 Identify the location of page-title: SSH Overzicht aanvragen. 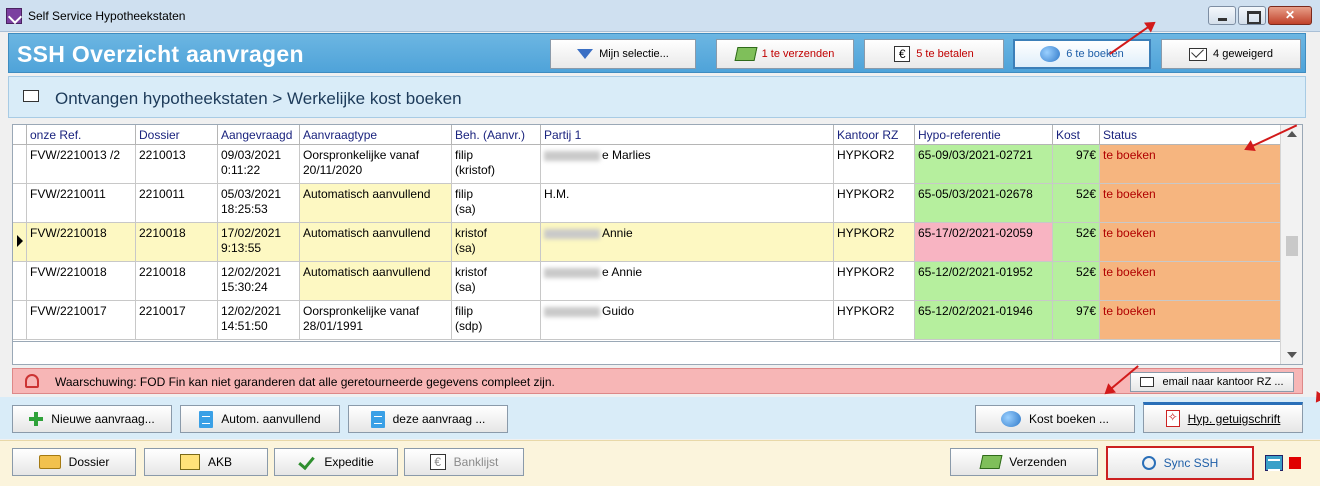
(160, 54).